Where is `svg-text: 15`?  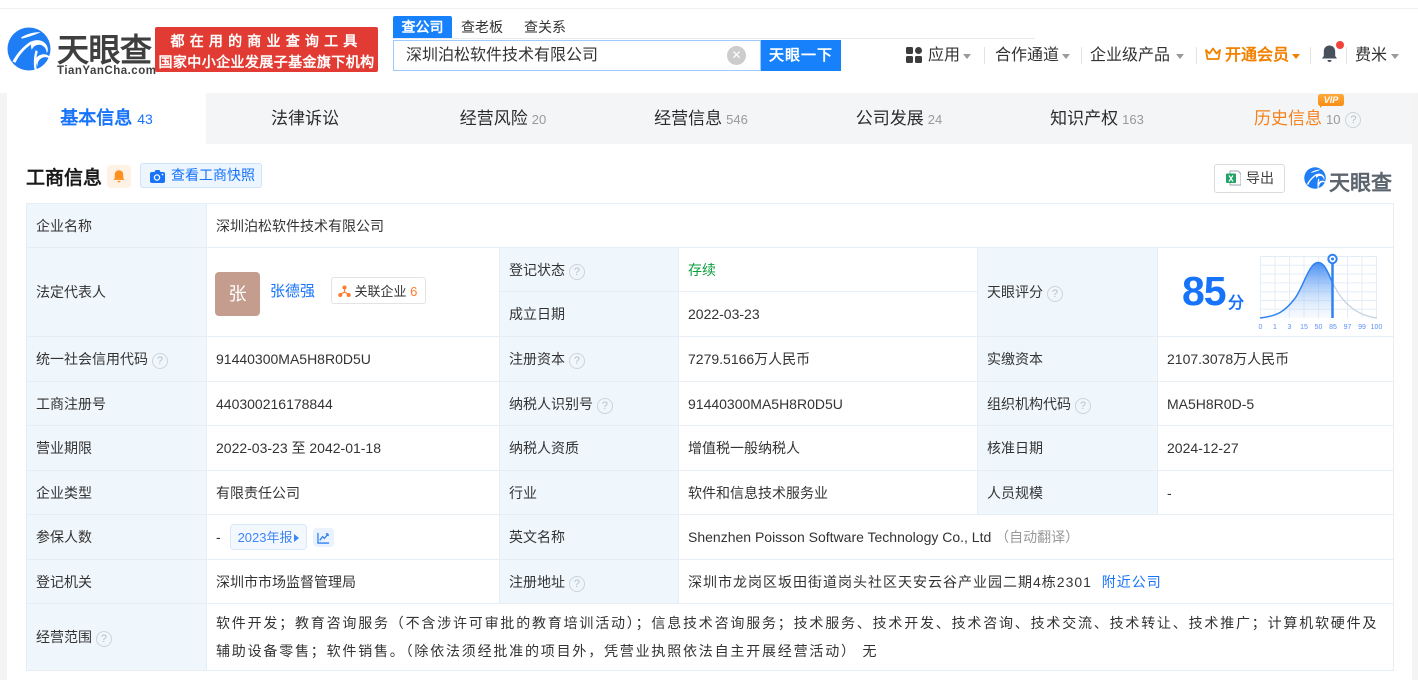 svg-text: 15 is located at coordinates (1304, 327).